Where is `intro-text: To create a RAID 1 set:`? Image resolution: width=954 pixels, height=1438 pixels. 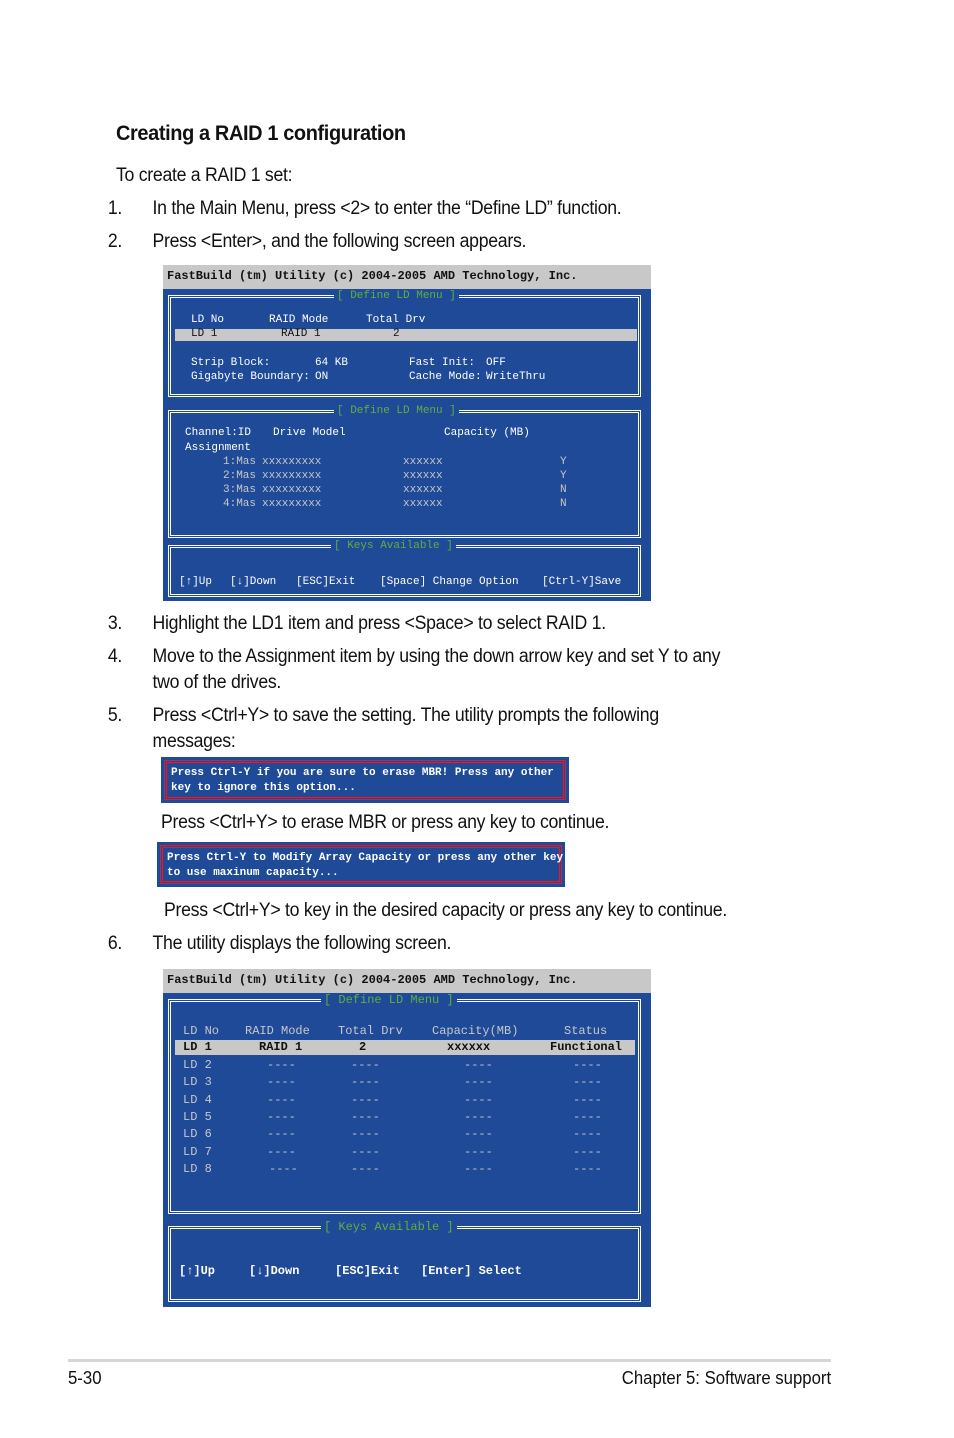 intro-text: To create a RAID 1 set: is located at coordinates (204, 175).